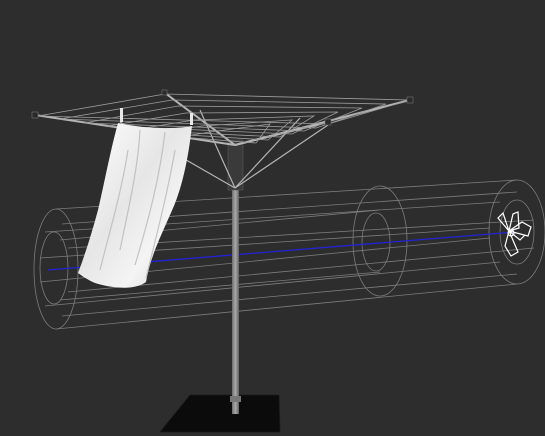  I want to click on clothesline-pole, so click(235, 300).